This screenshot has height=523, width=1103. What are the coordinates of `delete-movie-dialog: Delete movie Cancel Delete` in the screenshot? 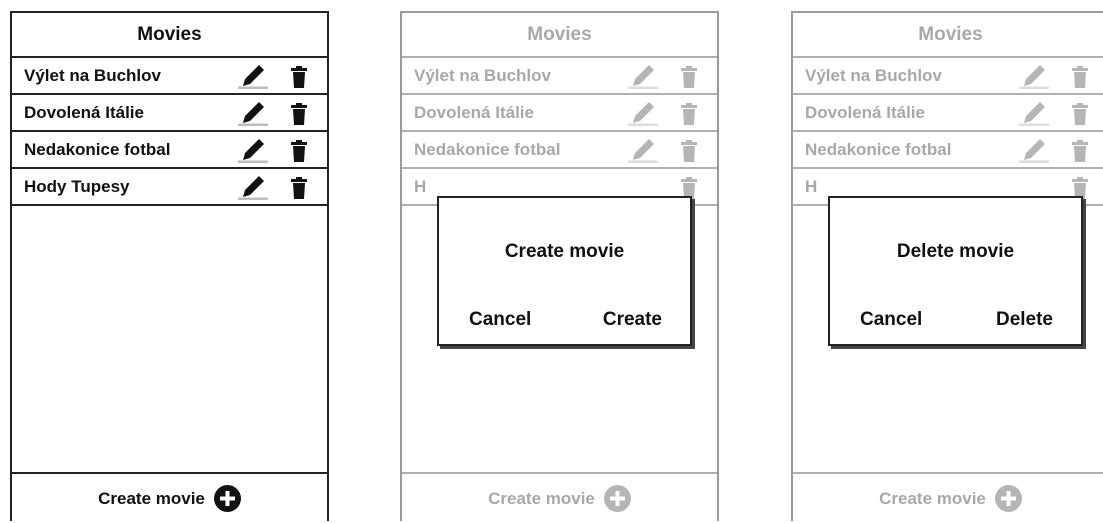 It's located at (955, 271).